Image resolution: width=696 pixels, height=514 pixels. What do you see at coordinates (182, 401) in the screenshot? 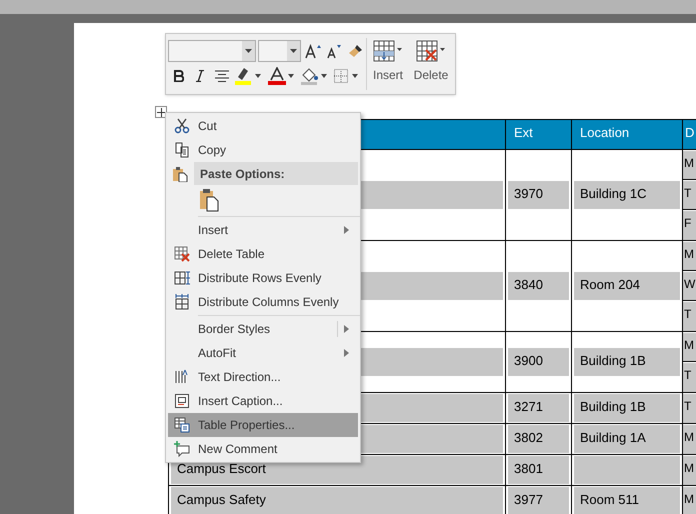
I see `caption-icon` at bounding box center [182, 401].